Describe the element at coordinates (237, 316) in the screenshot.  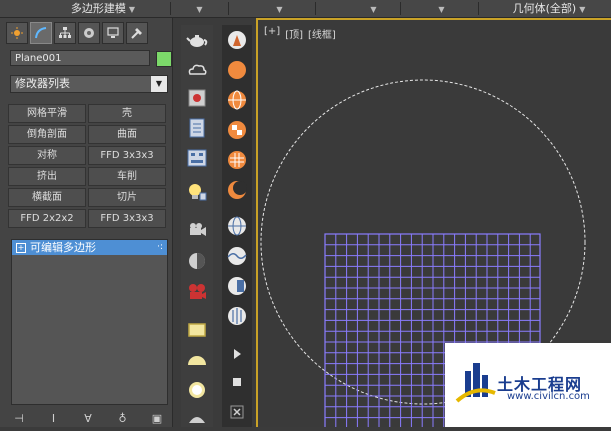
I see `lines-sphere-icon` at that location.